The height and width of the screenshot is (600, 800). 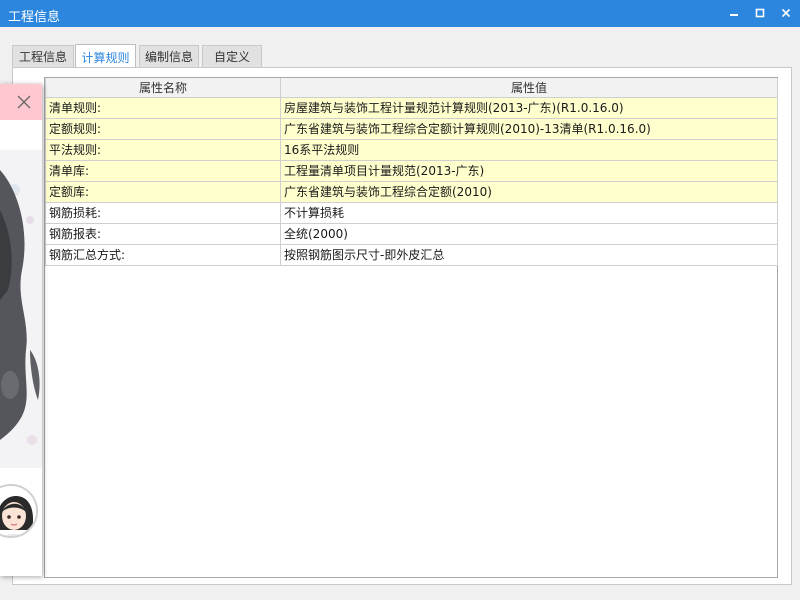 What do you see at coordinates (163, 254) in the screenshot?
I see `property-name-cell: 钢筋汇总方式:` at bounding box center [163, 254].